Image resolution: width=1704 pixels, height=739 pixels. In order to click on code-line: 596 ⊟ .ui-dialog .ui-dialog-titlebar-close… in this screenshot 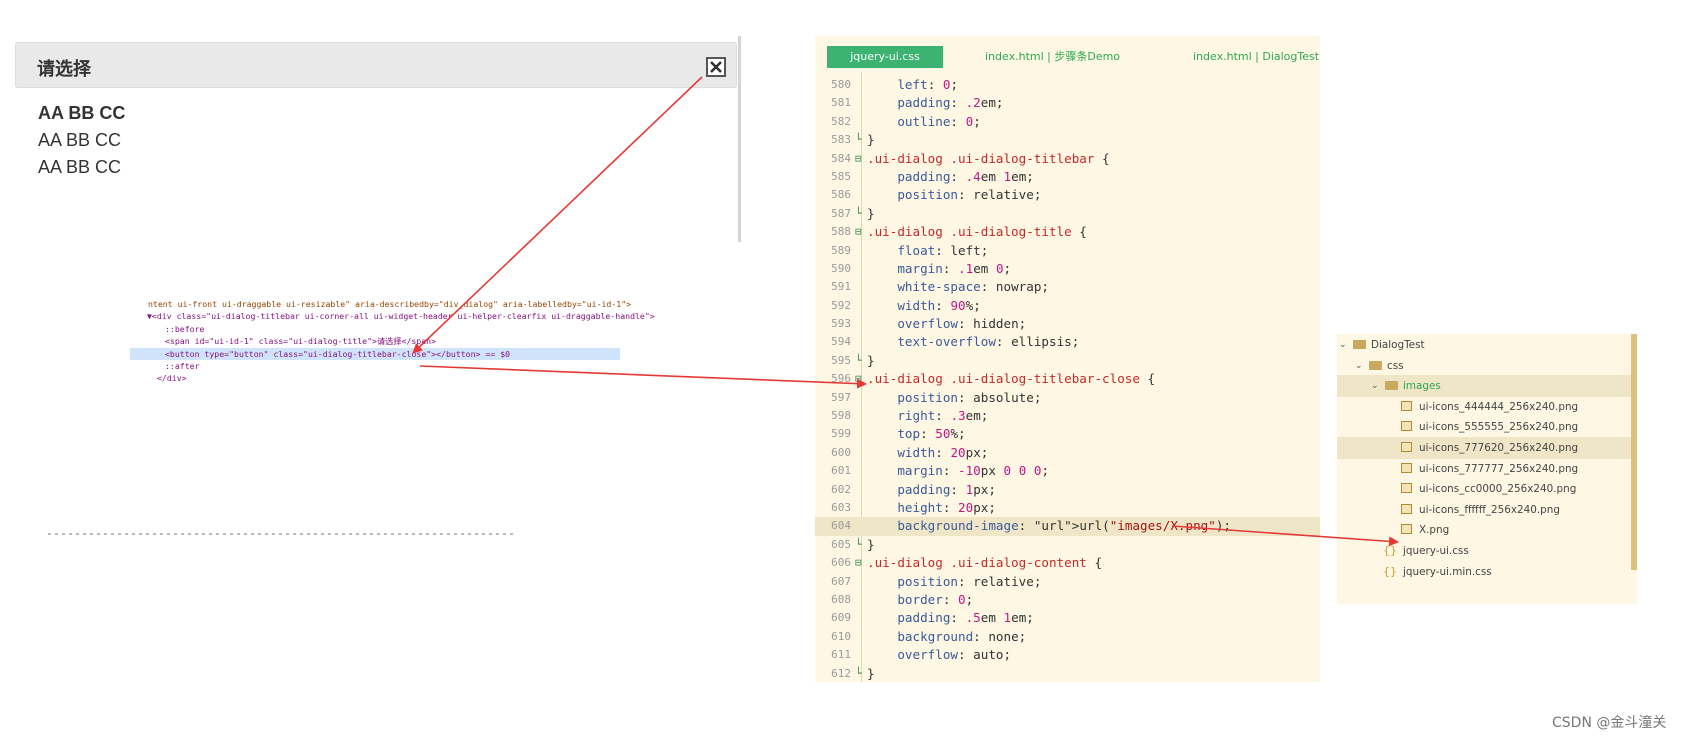, I will do `click(1067, 379)`.